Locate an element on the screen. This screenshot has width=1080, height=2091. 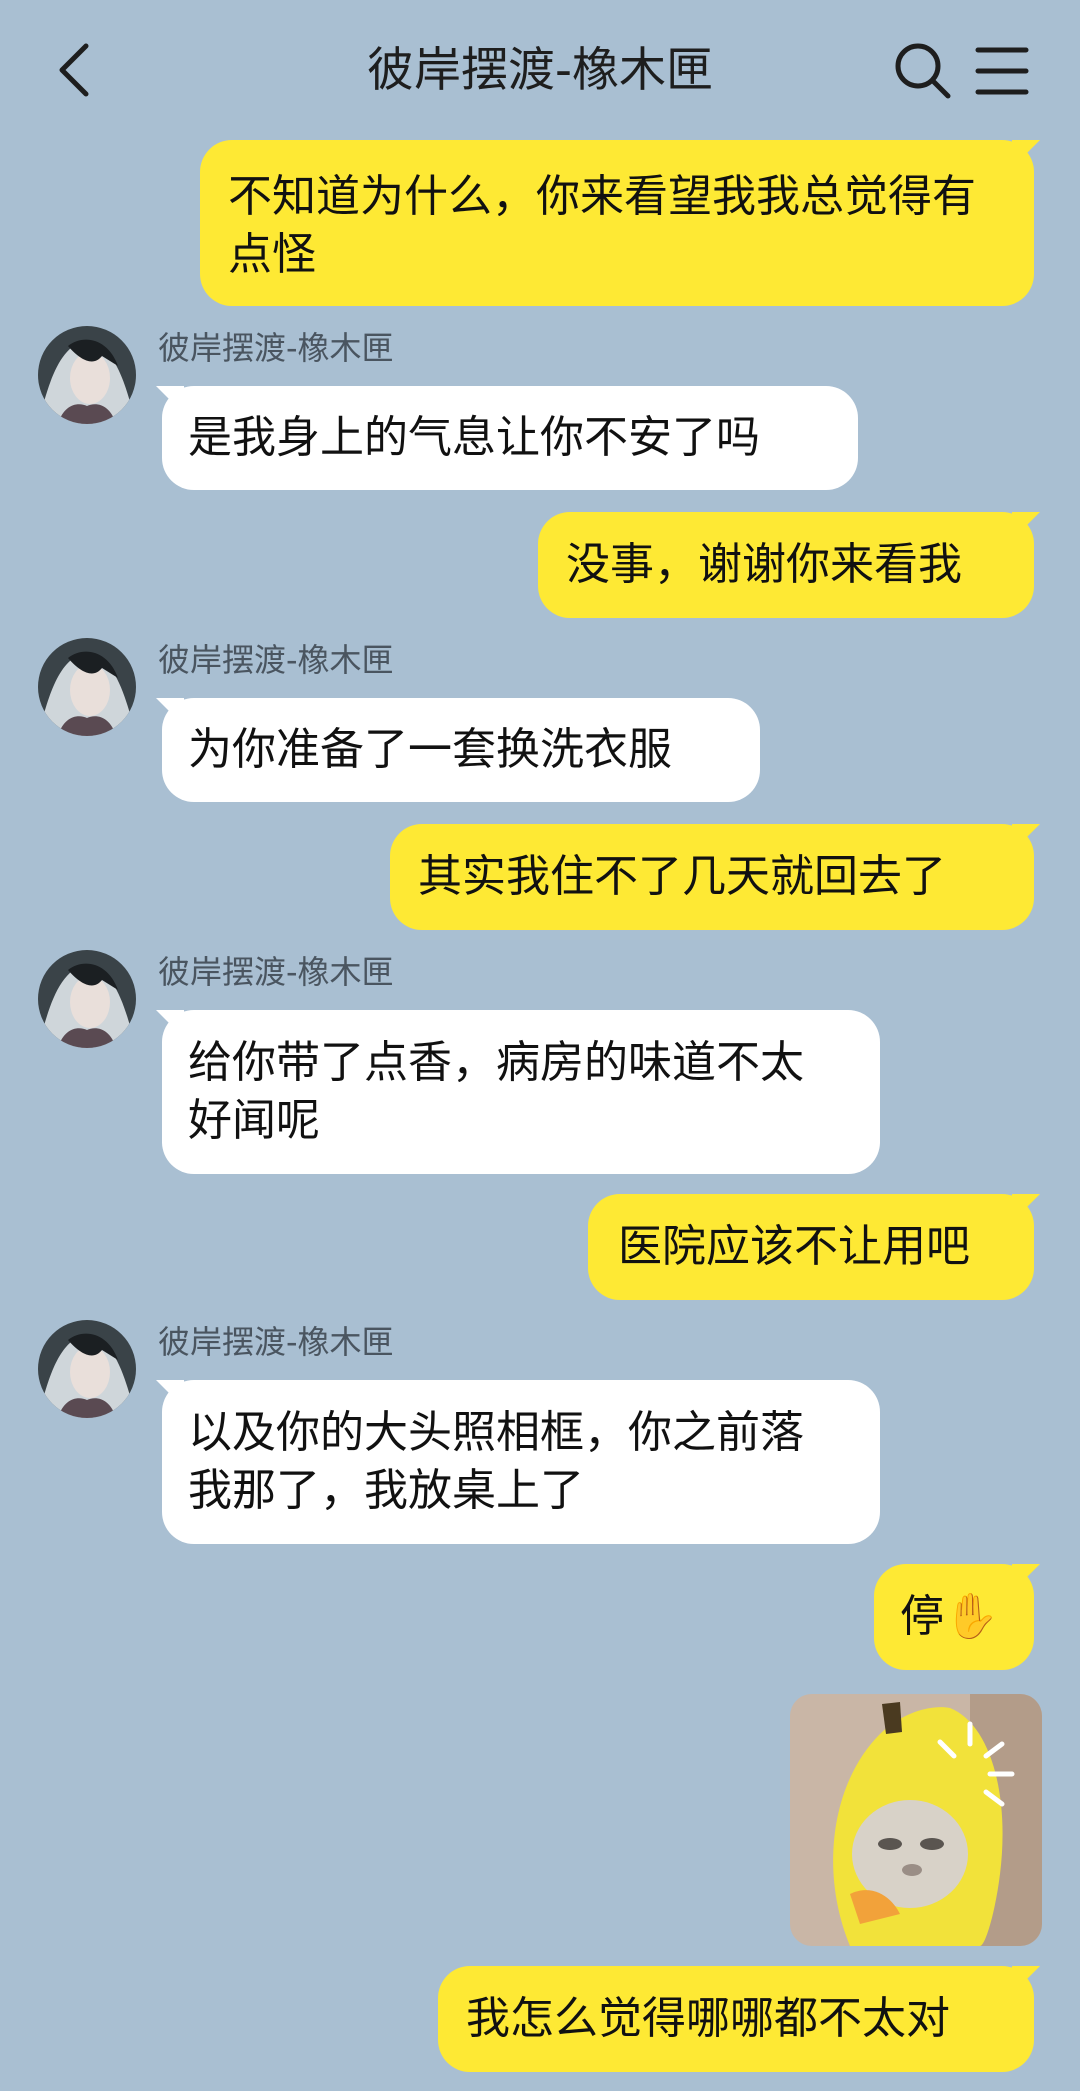
message-bubble-incoming: 为你准备了一套换洗衣服 is located at coordinates (461, 750).